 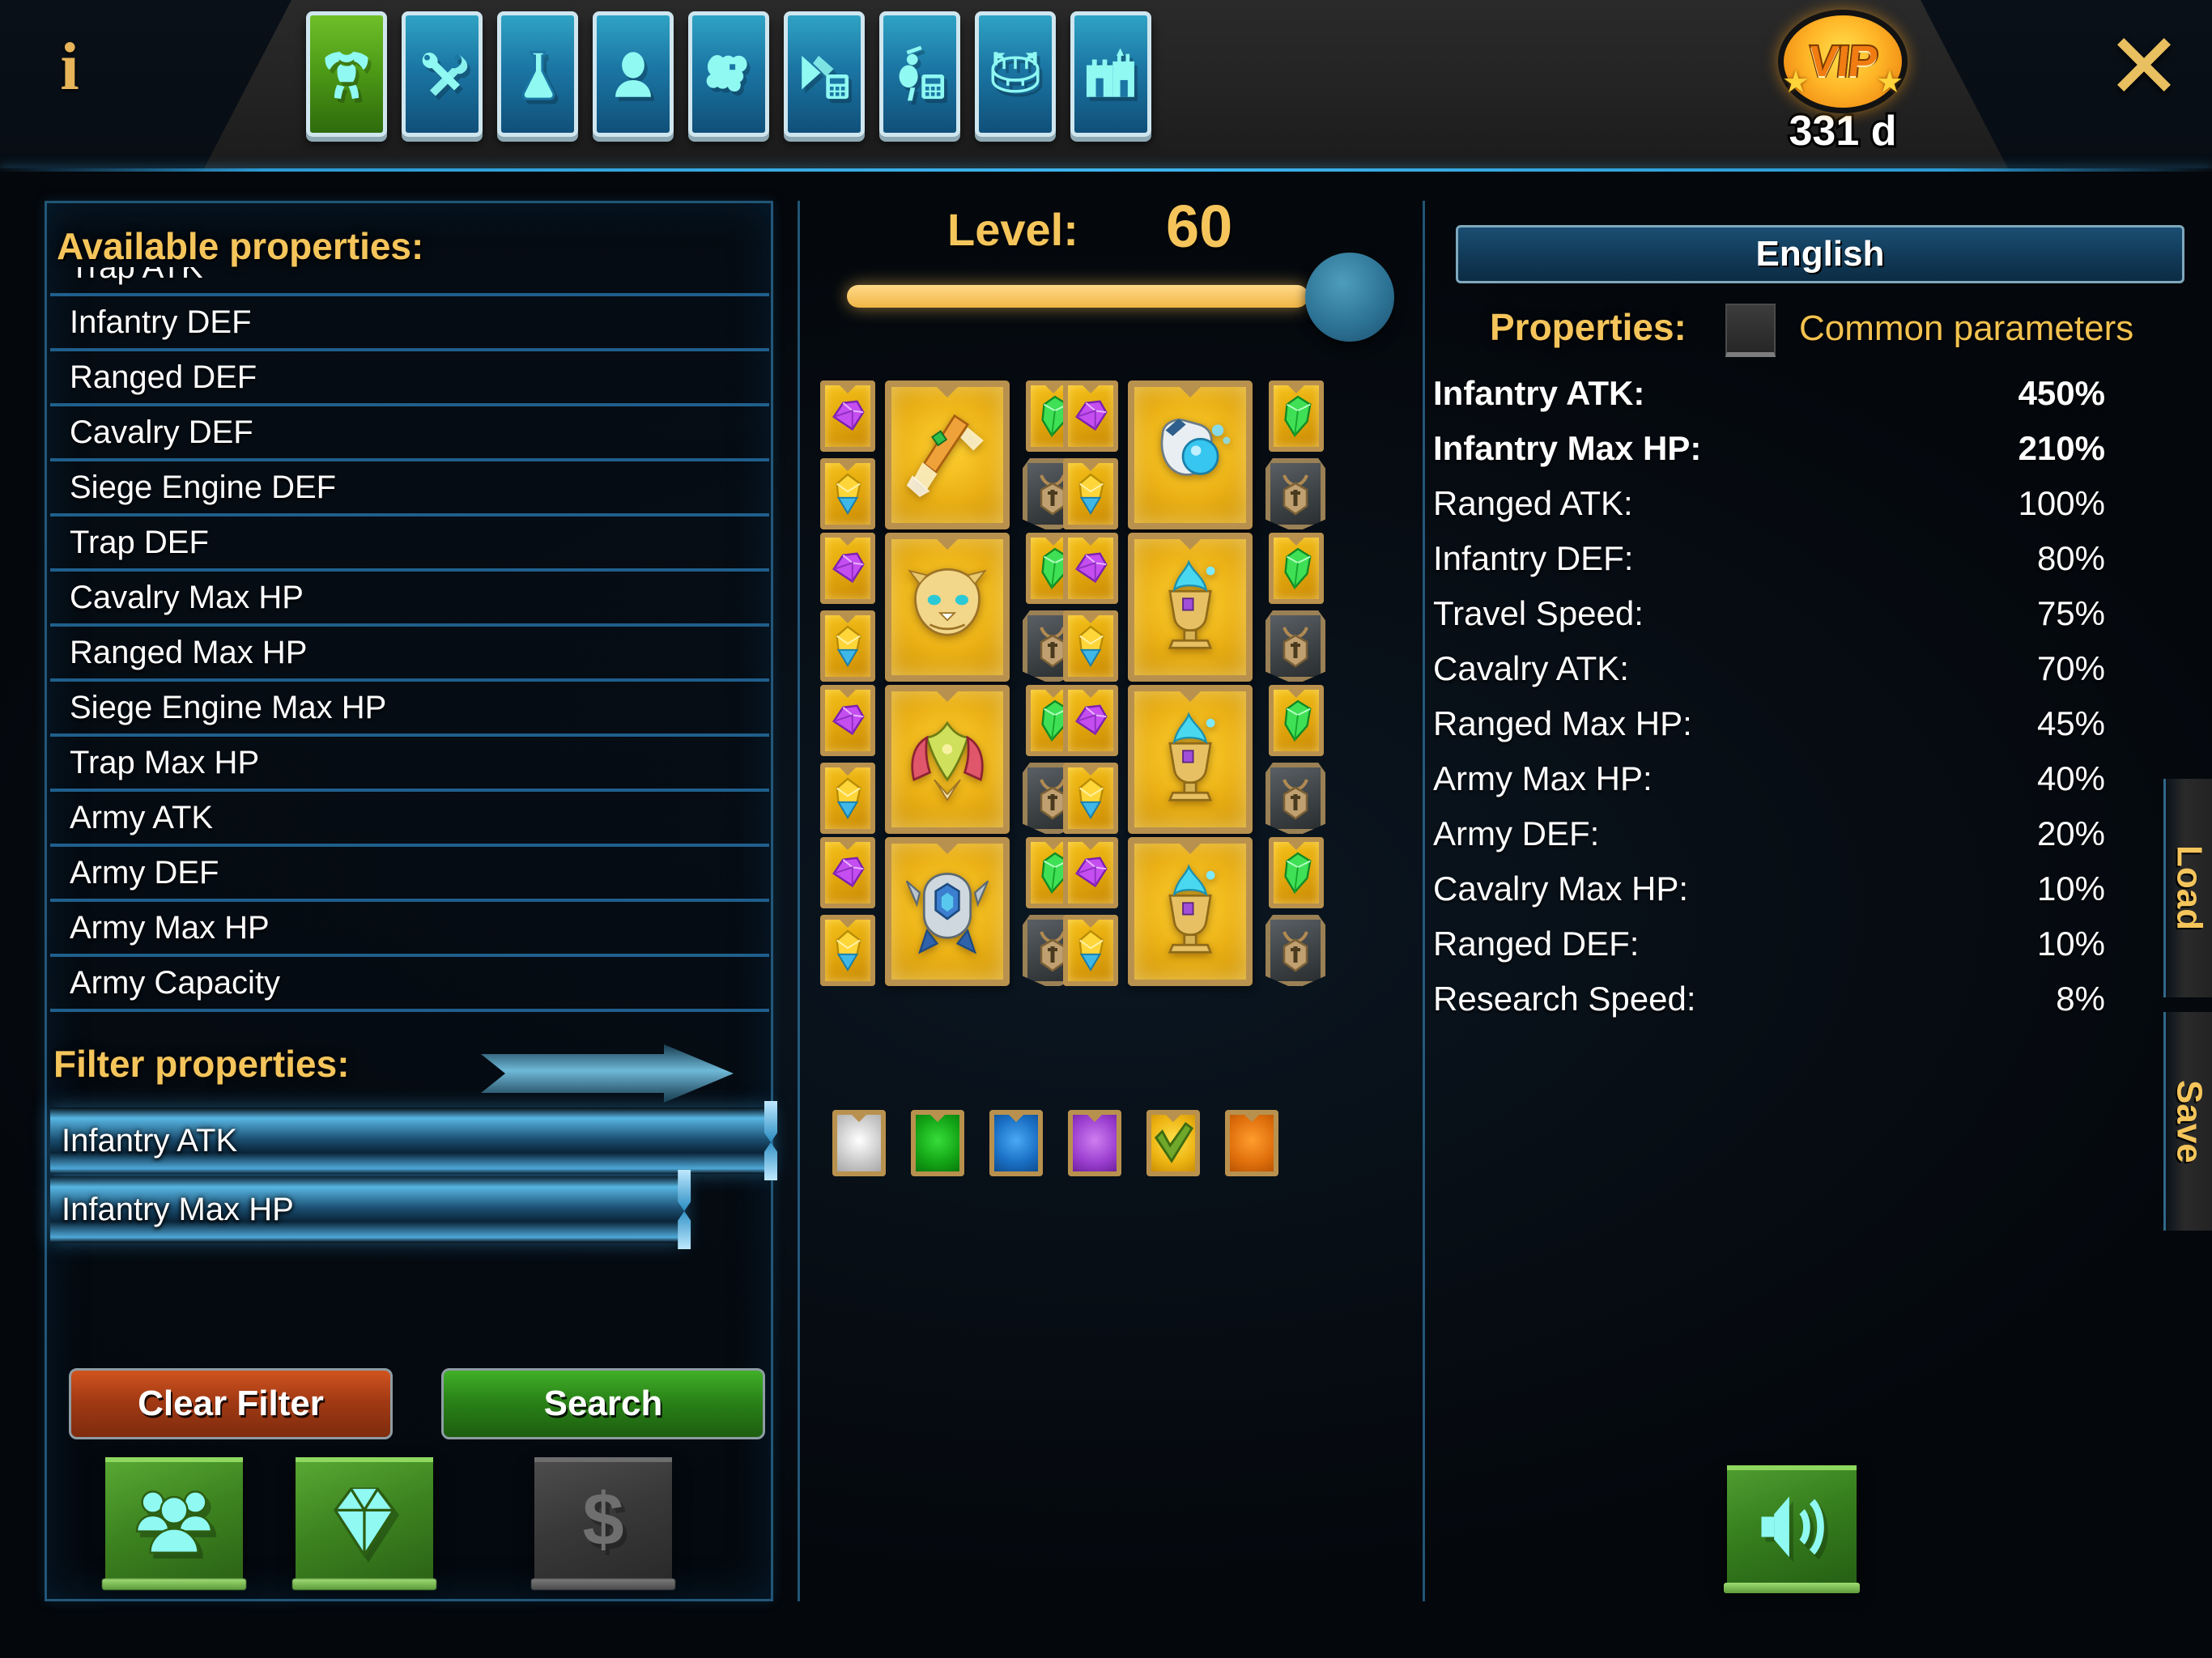 I want to click on stat-label: Infantry ATK:, so click(x=1539, y=393).